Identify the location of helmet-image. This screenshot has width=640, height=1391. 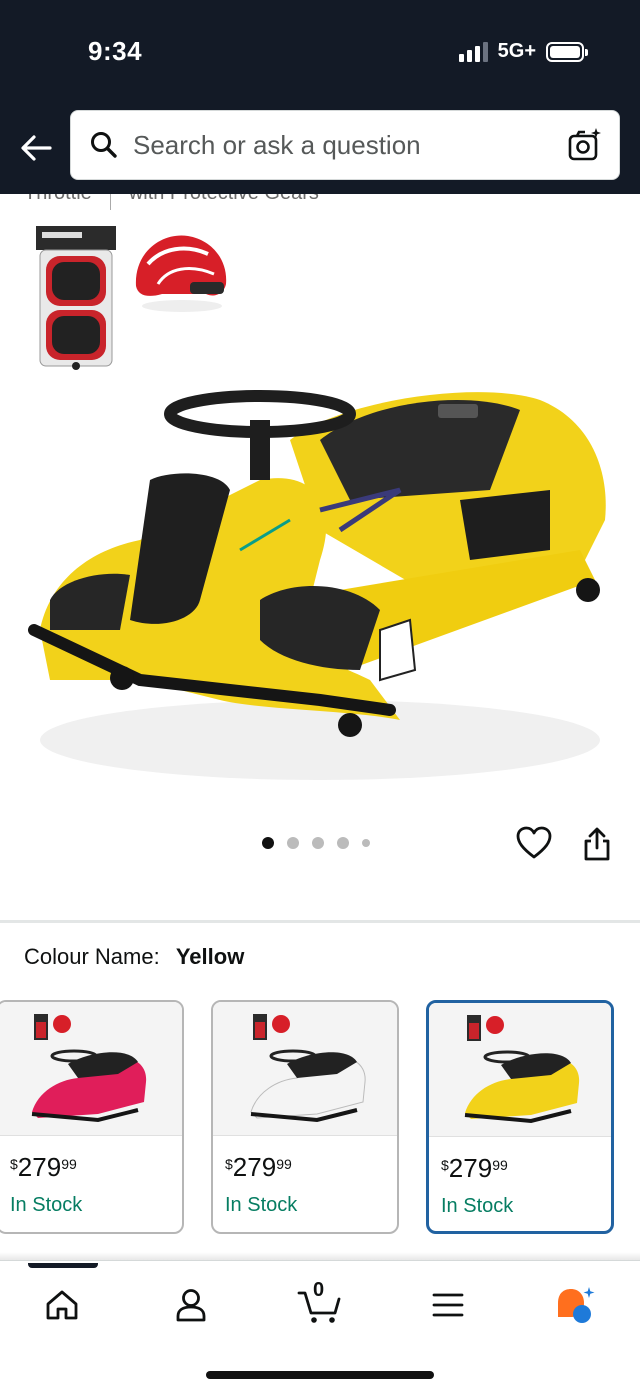
(181, 273).